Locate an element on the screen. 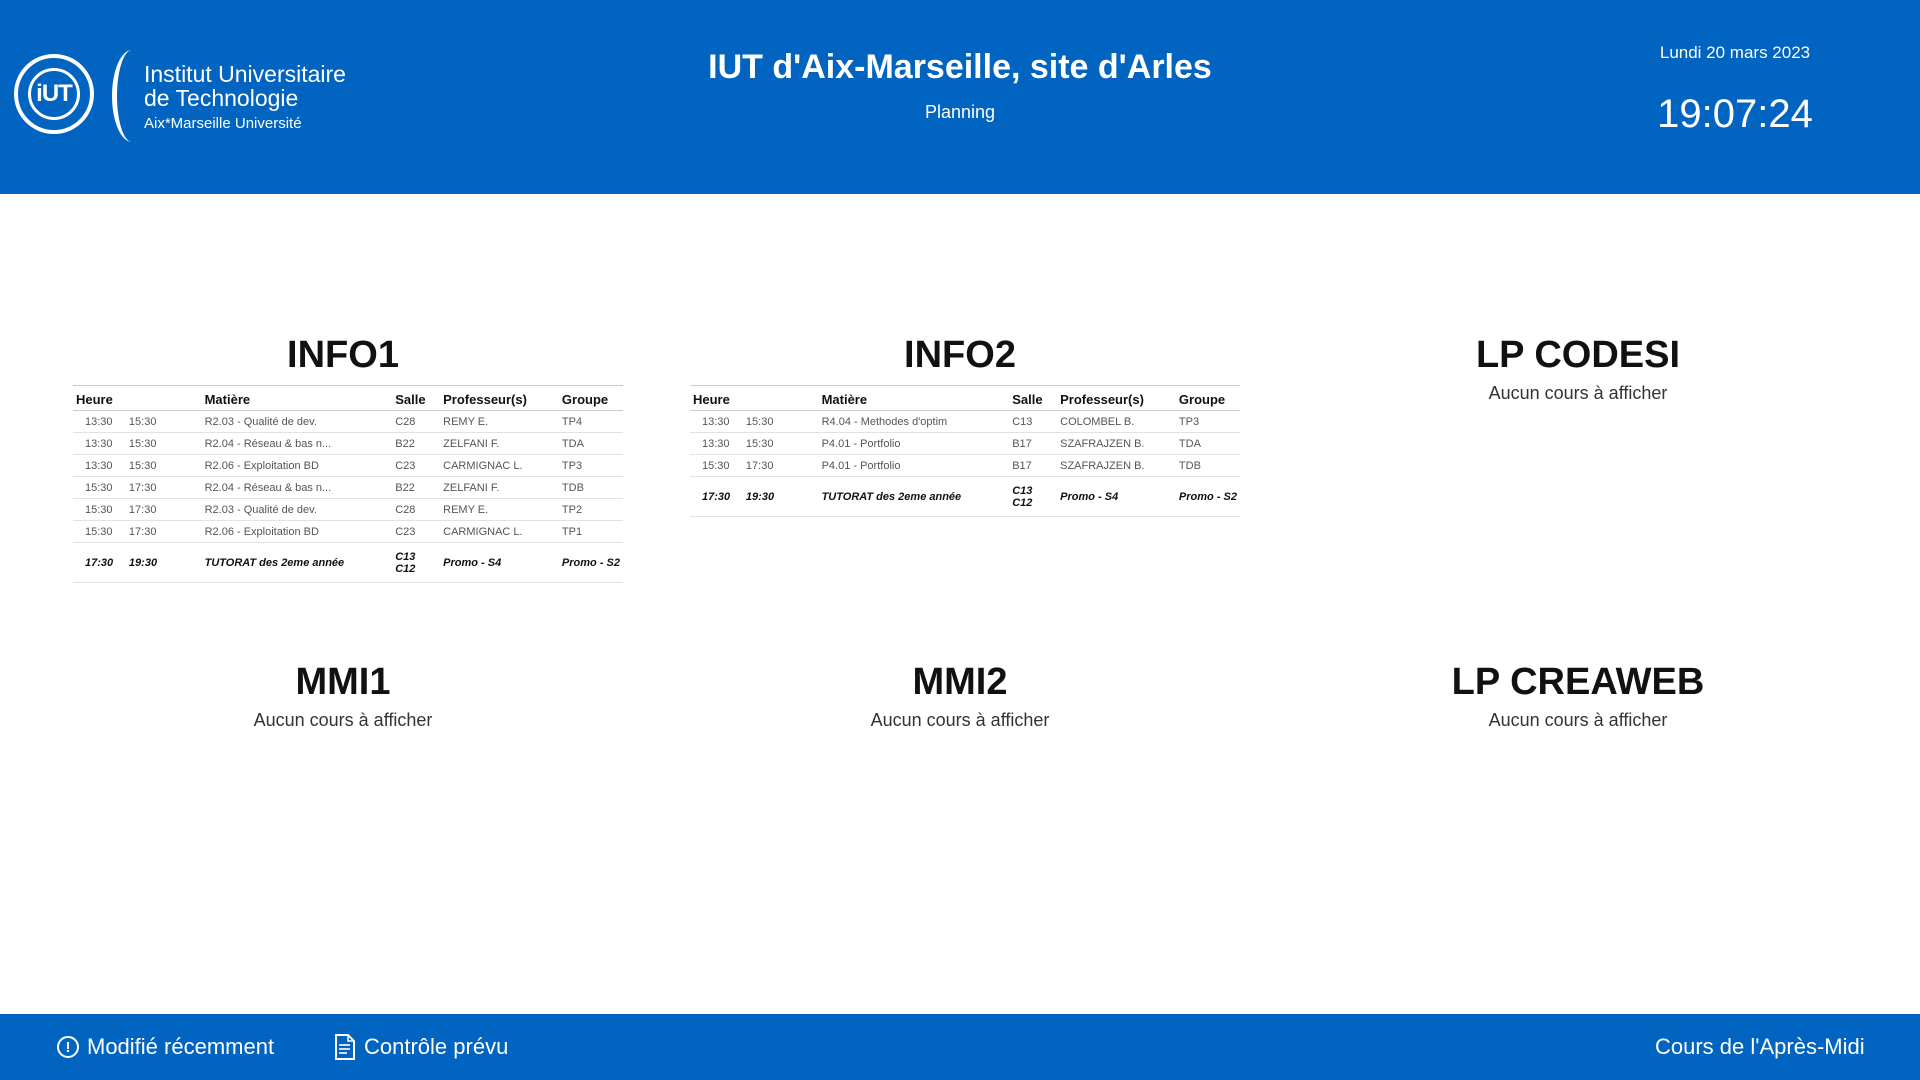 The width and height of the screenshot is (1920, 1080). exclamation-circle-icon: ! is located at coordinates (68, 1047).